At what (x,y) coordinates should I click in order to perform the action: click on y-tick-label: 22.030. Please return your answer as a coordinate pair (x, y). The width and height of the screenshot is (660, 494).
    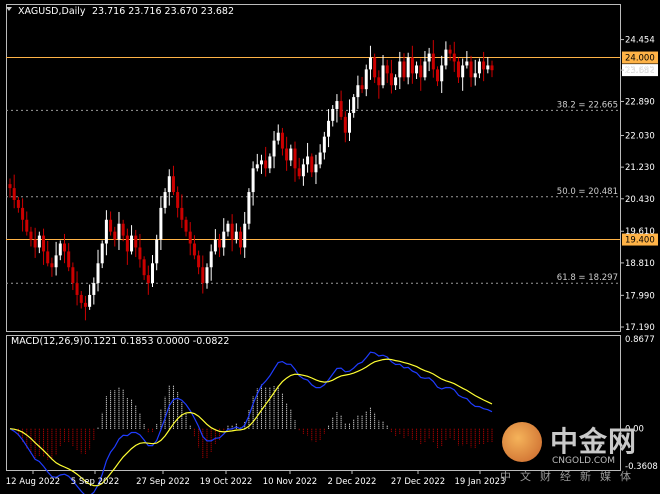
    Looking at the image, I should click on (640, 136).